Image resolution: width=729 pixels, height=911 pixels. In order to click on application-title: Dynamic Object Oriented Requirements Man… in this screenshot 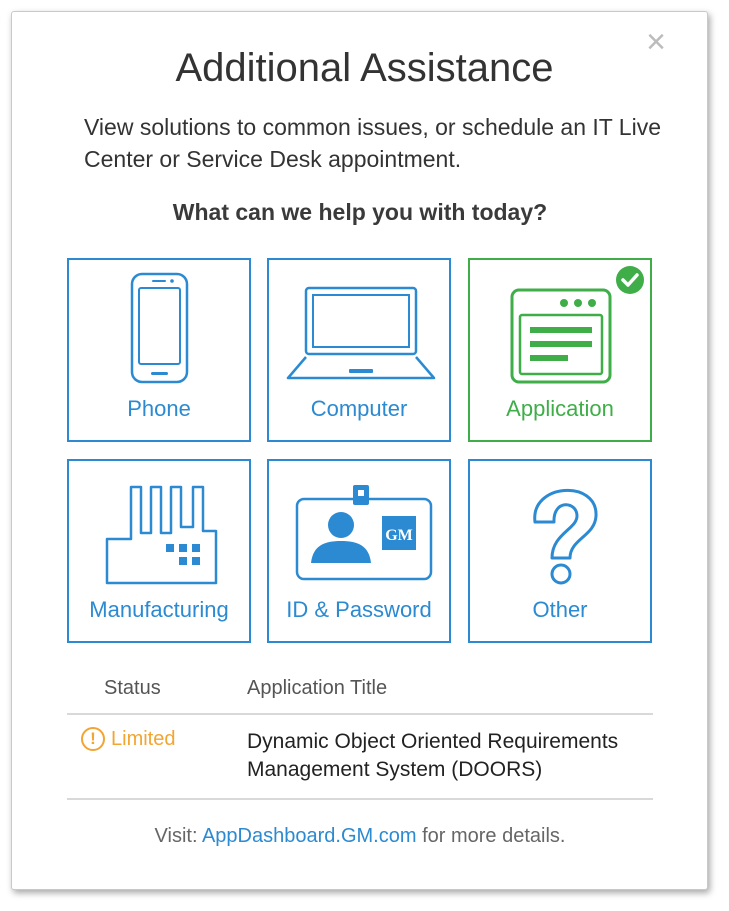, I will do `click(433, 755)`.